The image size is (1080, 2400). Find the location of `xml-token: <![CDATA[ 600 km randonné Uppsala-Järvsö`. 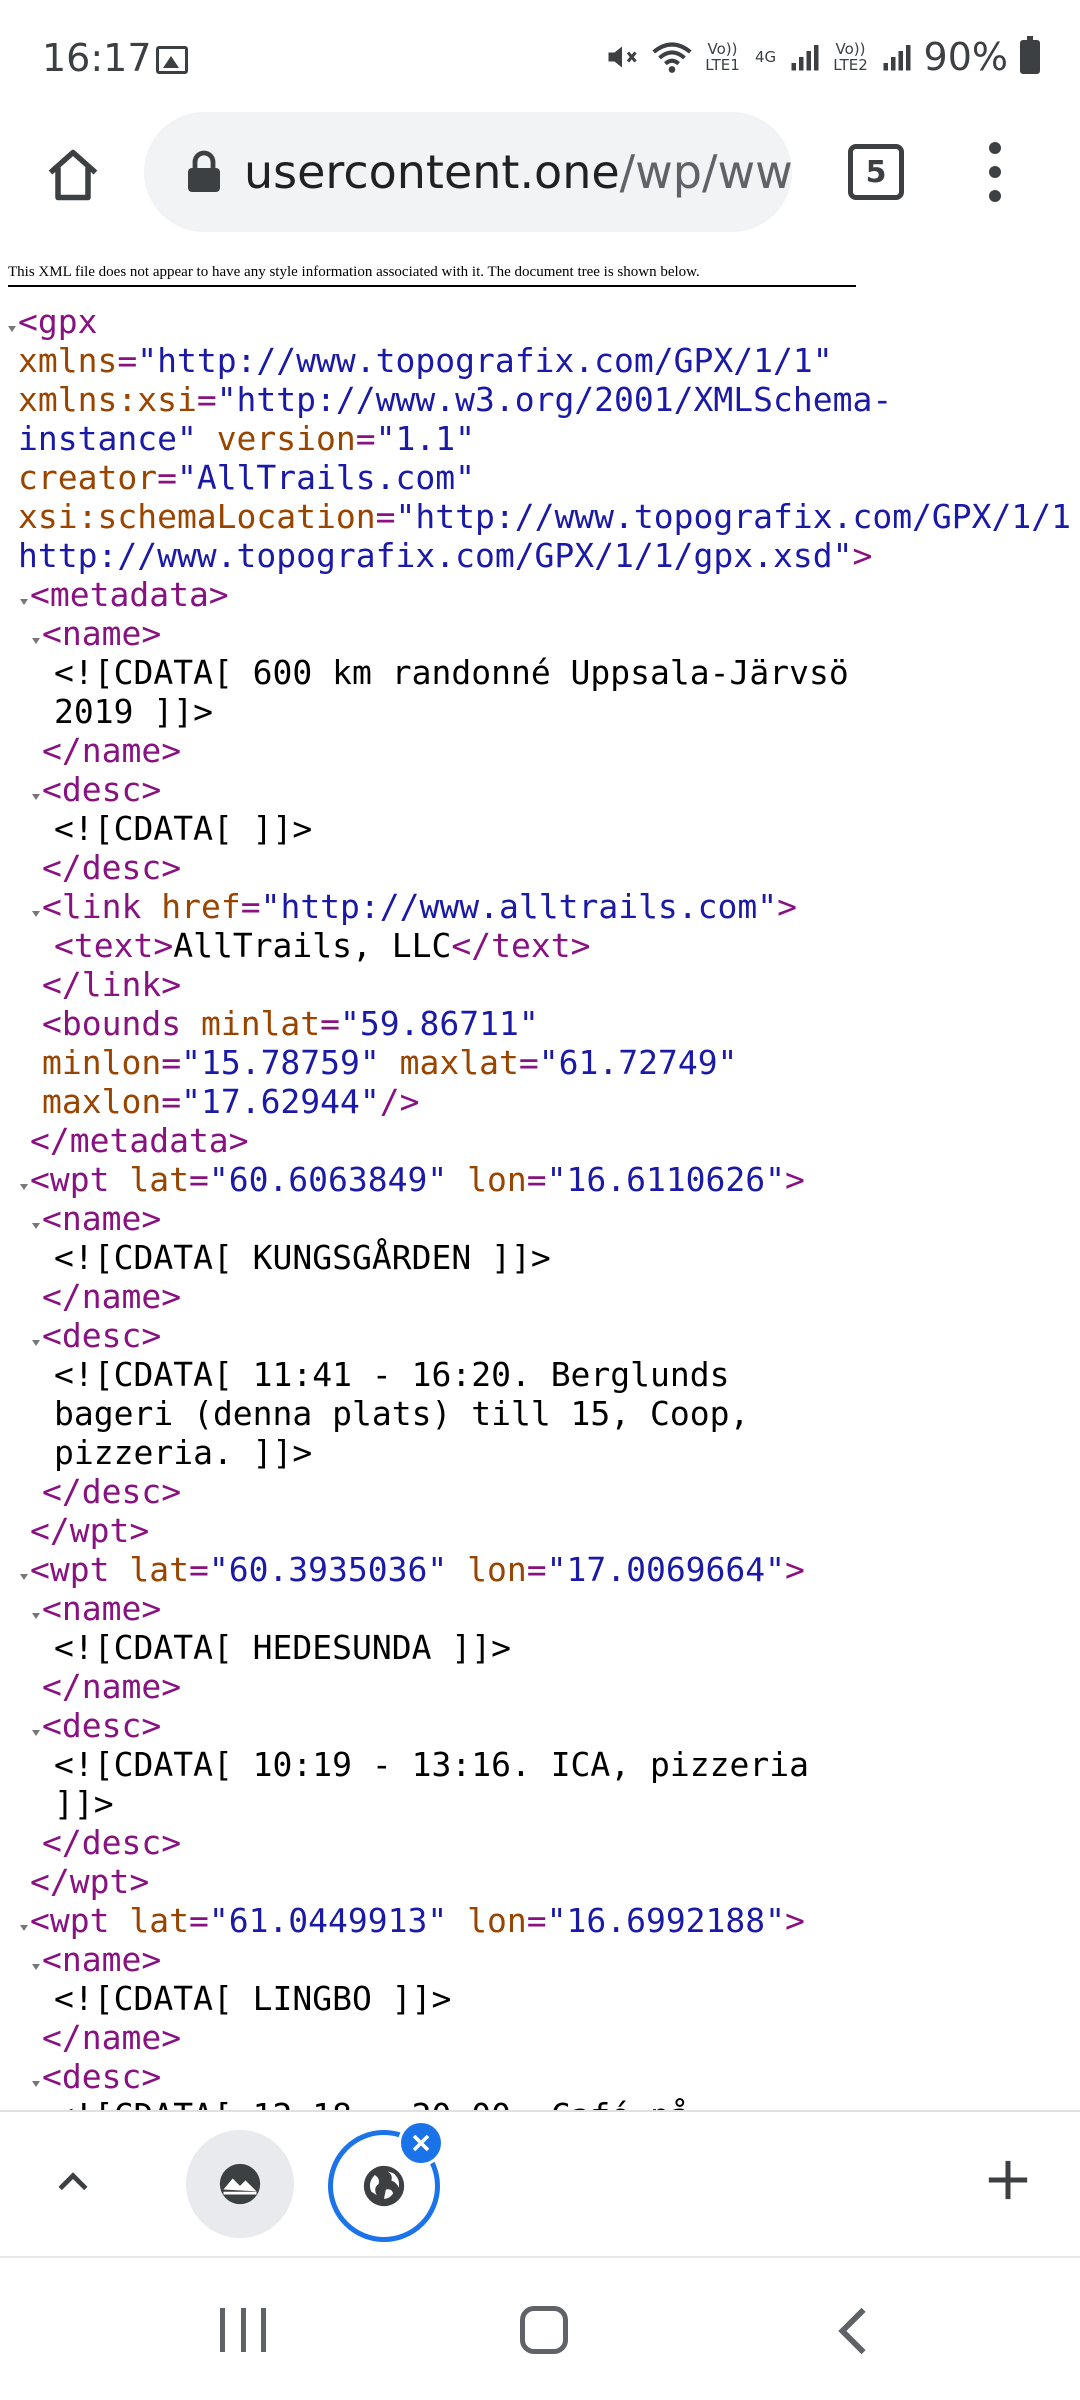

xml-token: <![CDATA[ 600 km randonné Uppsala-Järvsö is located at coordinates (451, 672).